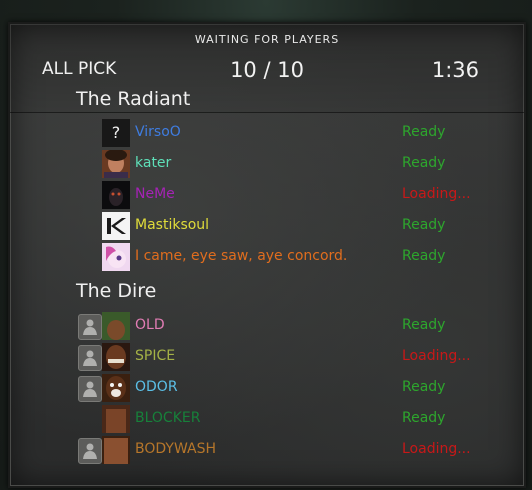 The height and width of the screenshot is (490, 532). I want to click on player-name: SPICE, so click(155, 356).